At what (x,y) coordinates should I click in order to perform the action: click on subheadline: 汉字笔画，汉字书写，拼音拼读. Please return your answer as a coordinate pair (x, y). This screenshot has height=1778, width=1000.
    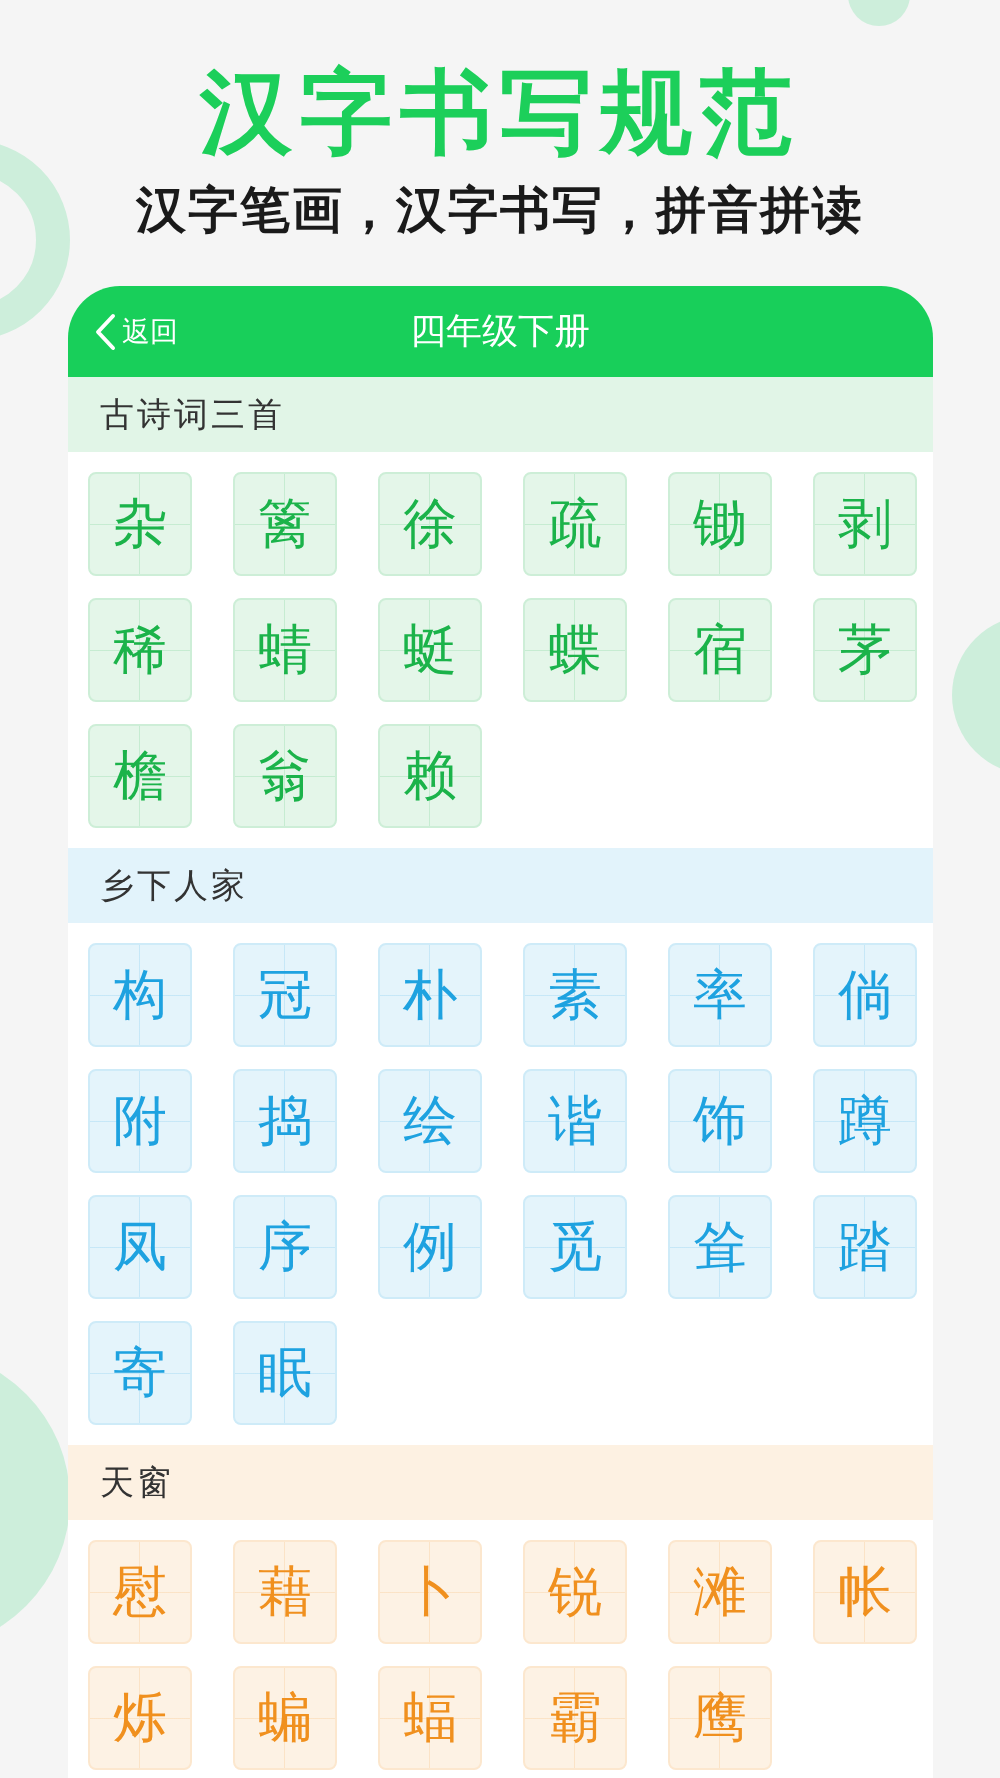
    Looking at the image, I should click on (500, 211).